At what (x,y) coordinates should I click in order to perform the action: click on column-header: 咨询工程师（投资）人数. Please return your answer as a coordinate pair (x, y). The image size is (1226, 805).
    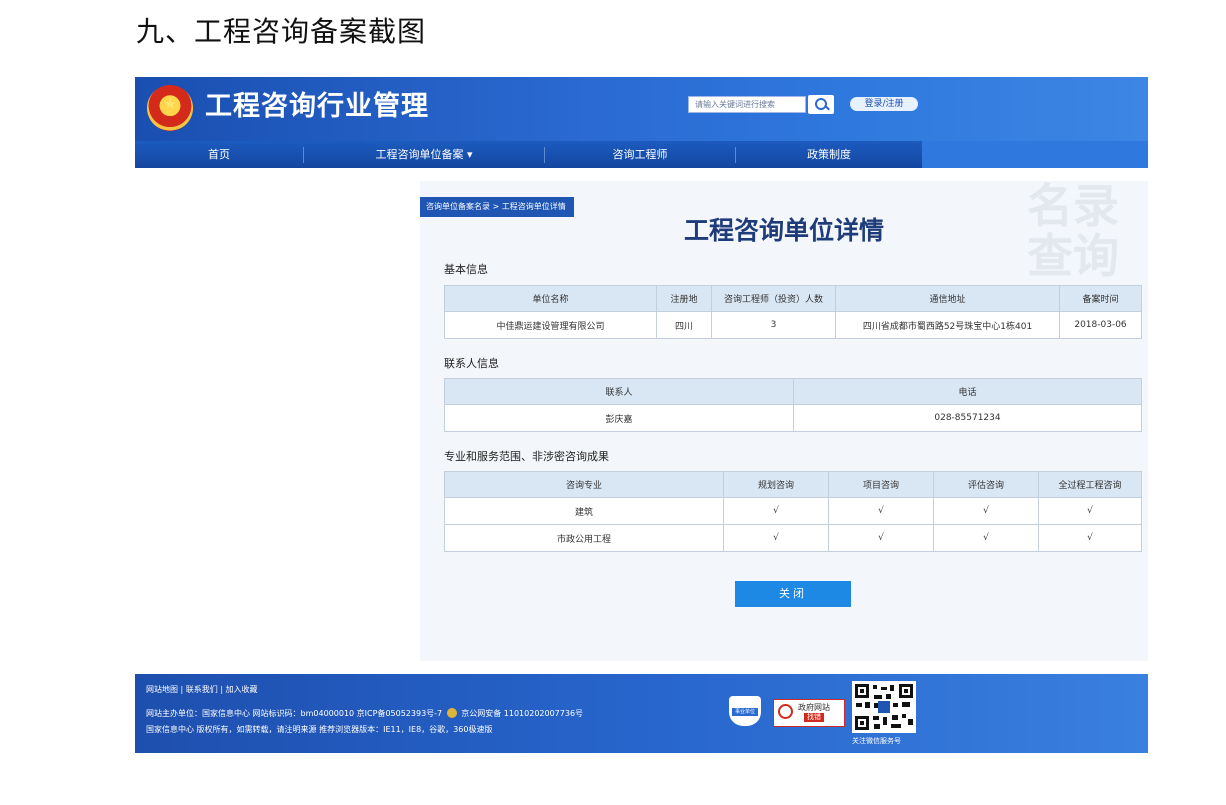
    Looking at the image, I should click on (773, 298).